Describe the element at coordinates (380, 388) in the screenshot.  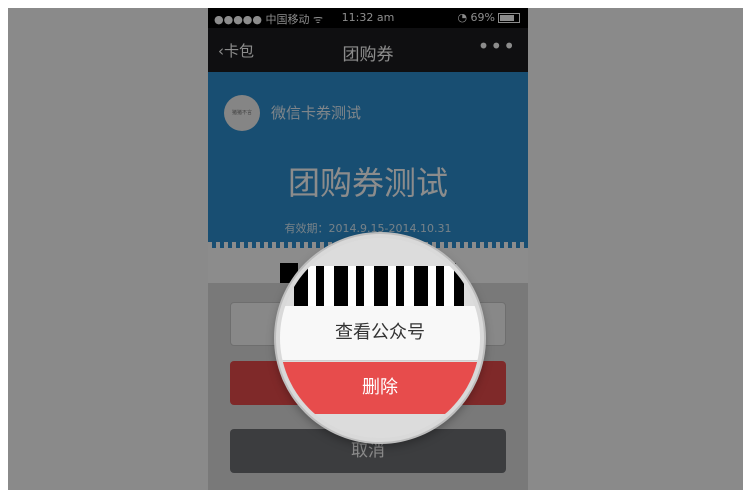
I see `magnified-delete-button: 删除` at that location.